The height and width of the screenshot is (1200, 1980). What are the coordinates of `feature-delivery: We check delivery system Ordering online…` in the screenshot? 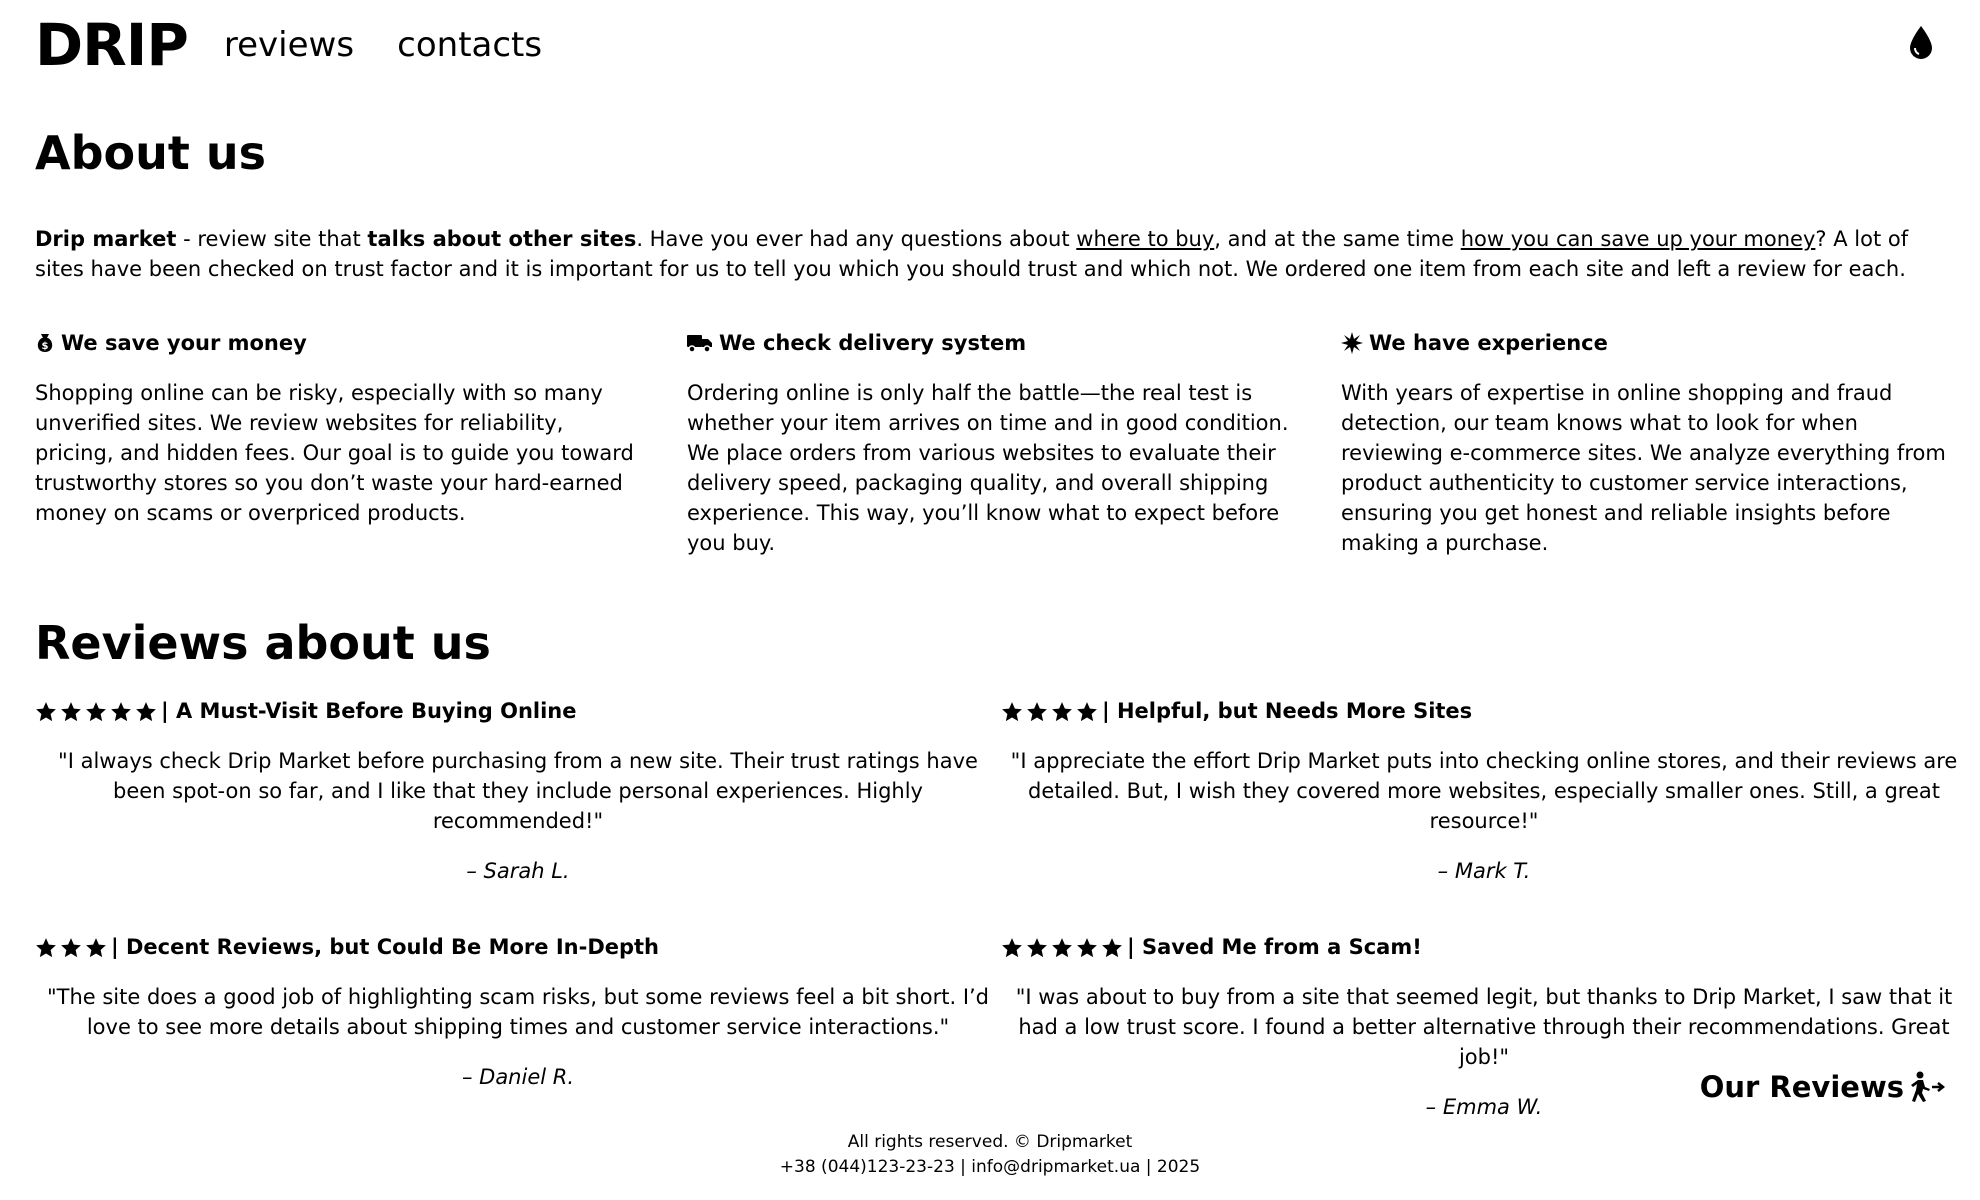 It's located at (1014, 443).